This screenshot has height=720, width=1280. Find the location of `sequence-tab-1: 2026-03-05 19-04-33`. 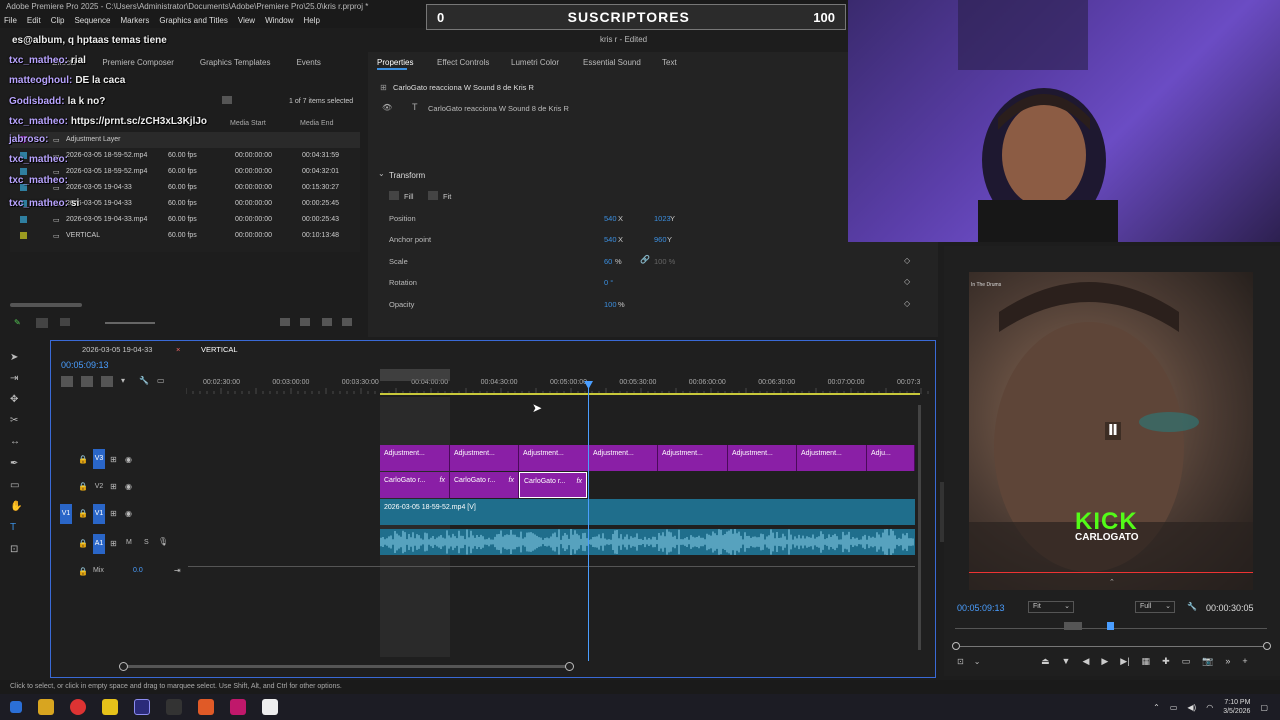

sequence-tab-1: 2026-03-05 19-04-33 is located at coordinates (117, 349).